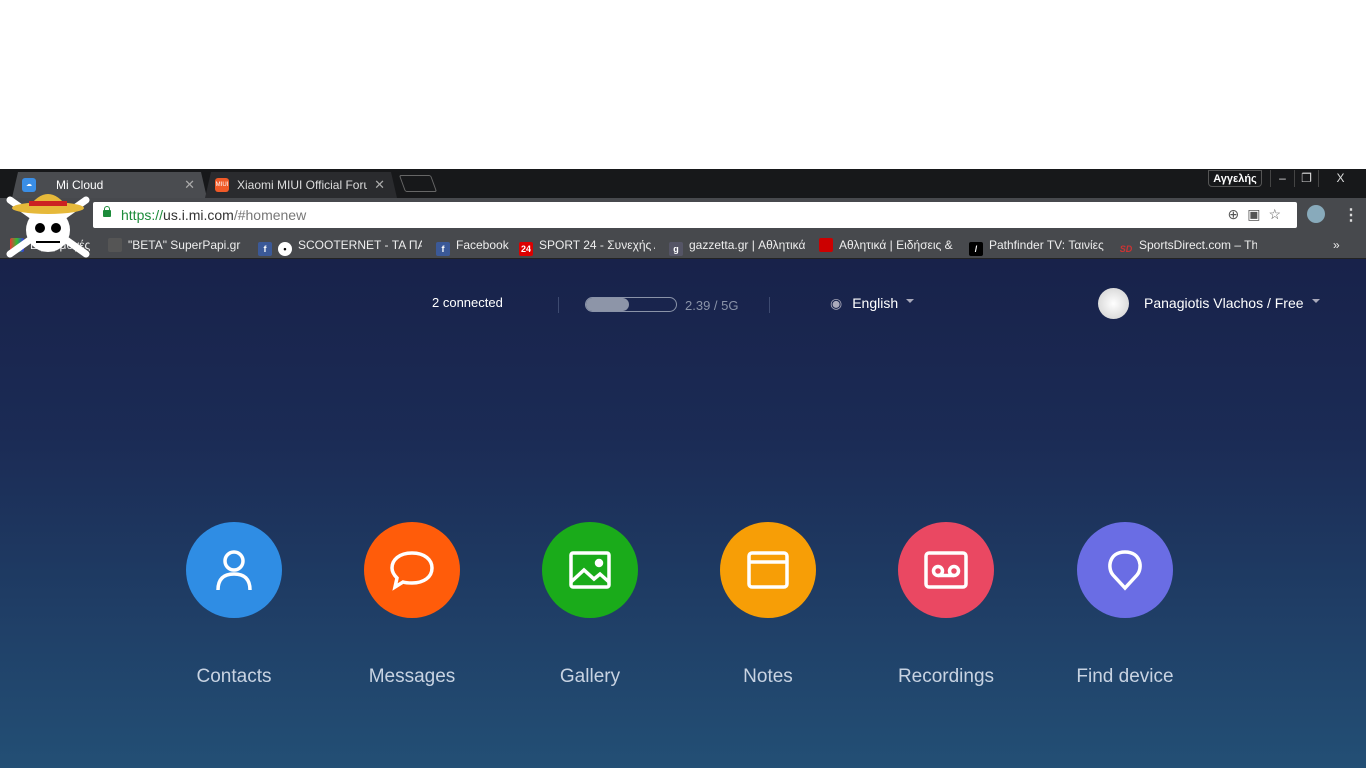 This screenshot has width=1366, height=768. Describe the element at coordinates (234, 570) in the screenshot. I see `contacts-icon` at that location.